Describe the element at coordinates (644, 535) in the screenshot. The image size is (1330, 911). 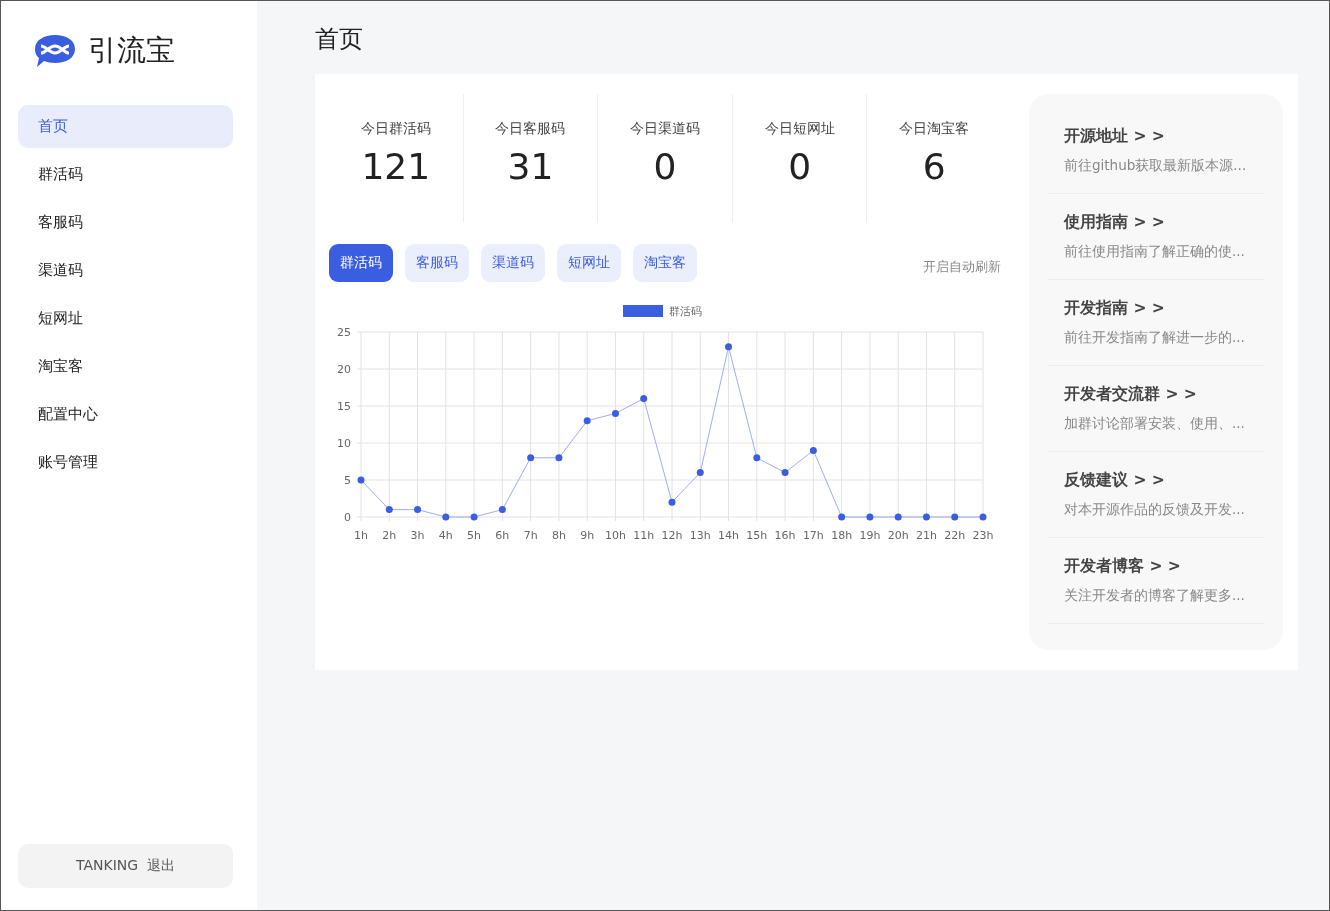
I see `x-tick-label: 11h` at that location.